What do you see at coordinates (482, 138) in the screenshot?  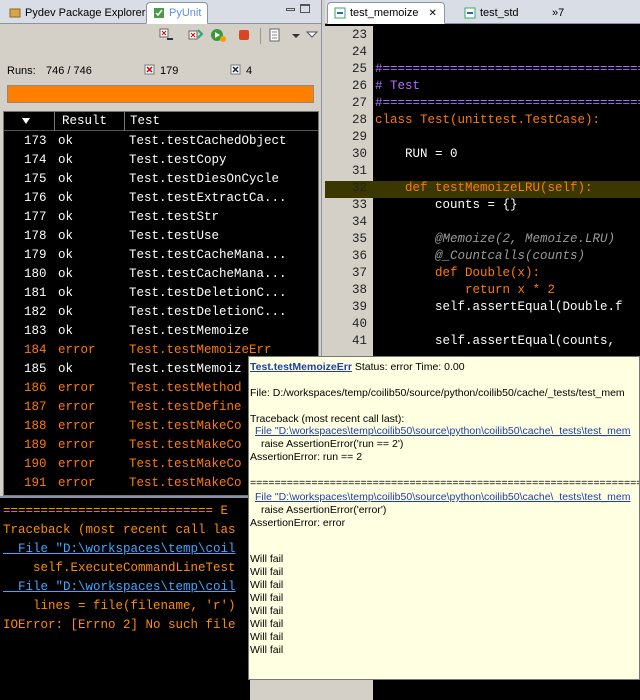 I see `code-line: 29` at bounding box center [482, 138].